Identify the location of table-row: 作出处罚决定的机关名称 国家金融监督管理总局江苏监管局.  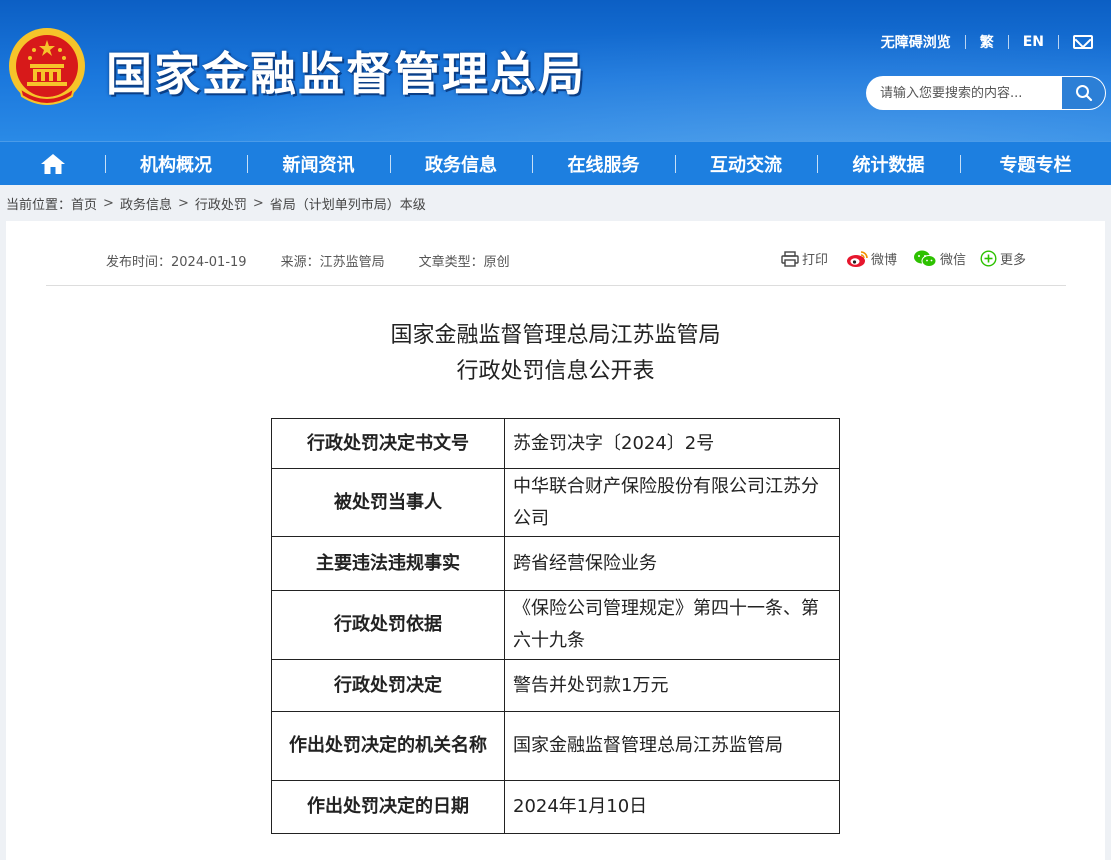
(555, 746).